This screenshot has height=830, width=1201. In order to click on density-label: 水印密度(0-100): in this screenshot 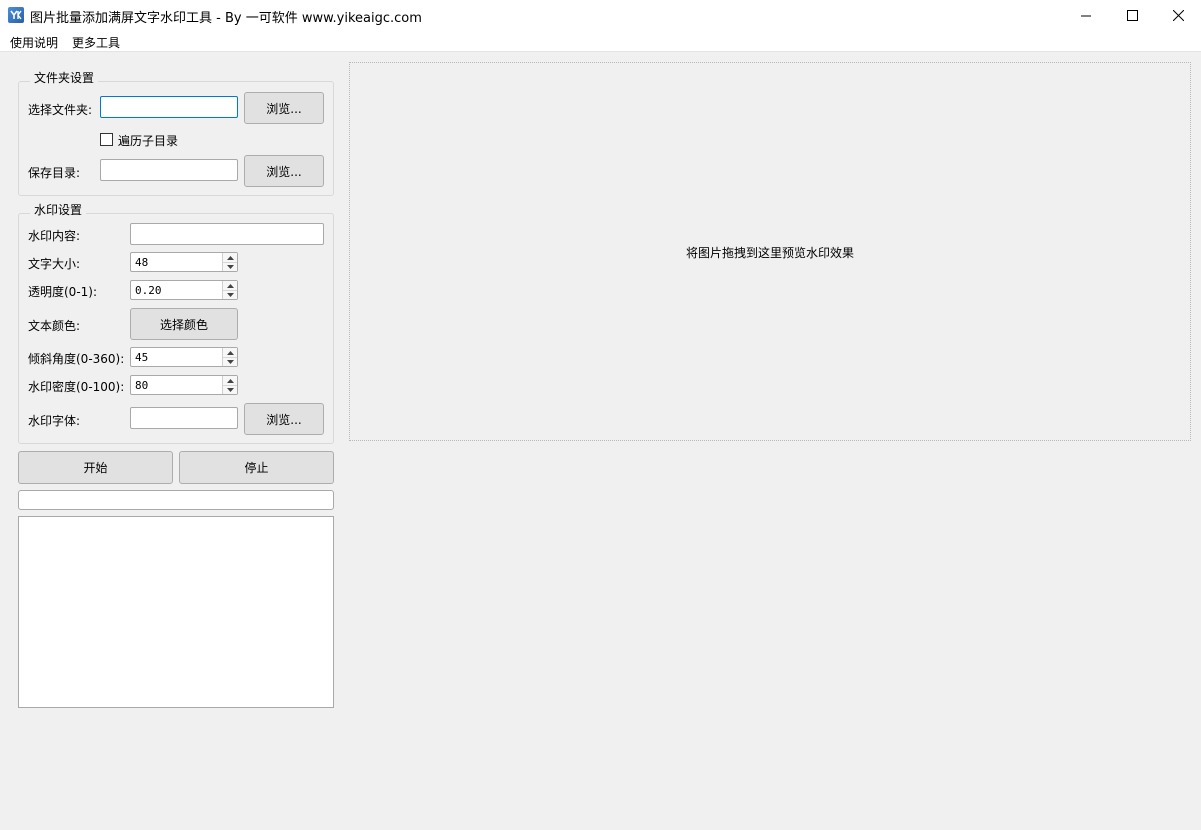, I will do `click(76, 387)`.